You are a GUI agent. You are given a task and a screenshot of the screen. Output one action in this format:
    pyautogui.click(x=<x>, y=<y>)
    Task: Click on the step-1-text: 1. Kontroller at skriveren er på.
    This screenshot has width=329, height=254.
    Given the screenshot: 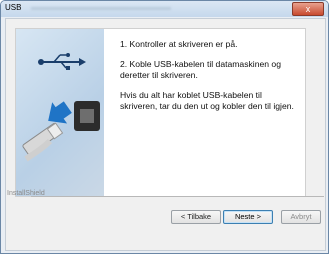 What is the action you would take?
    pyautogui.click(x=179, y=44)
    